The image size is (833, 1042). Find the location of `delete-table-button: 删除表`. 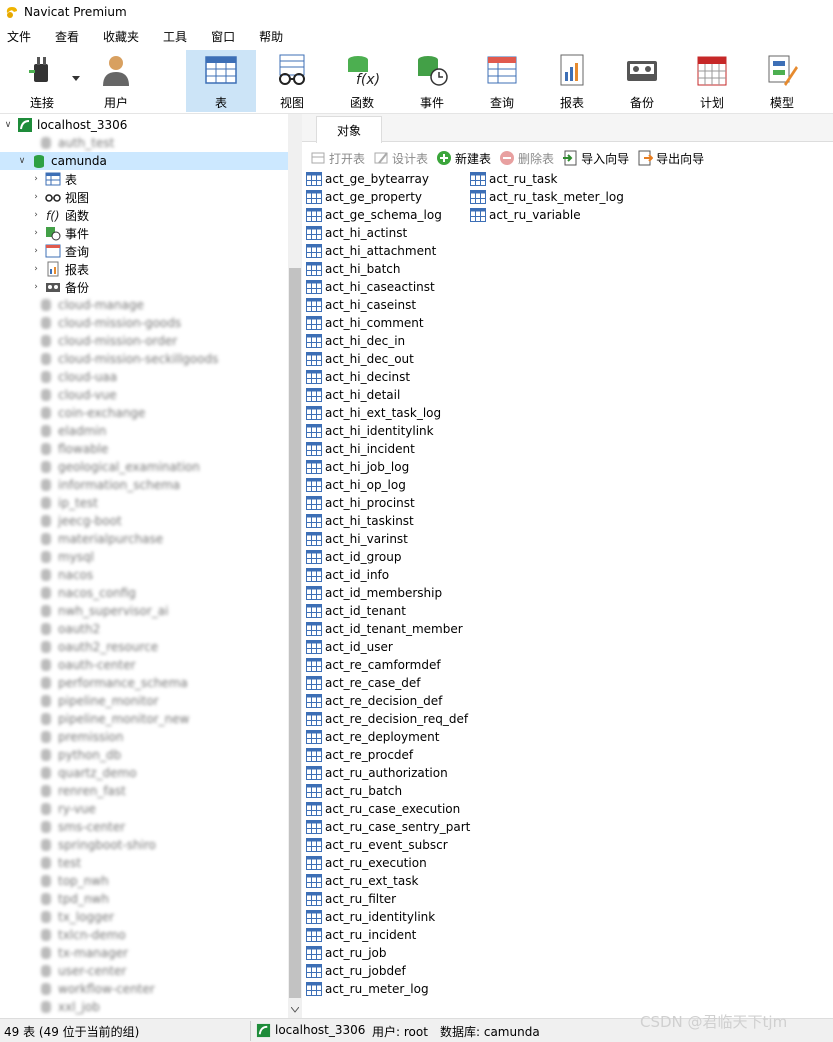

delete-table-button: 删除表 is located at coordinates (526, 158).